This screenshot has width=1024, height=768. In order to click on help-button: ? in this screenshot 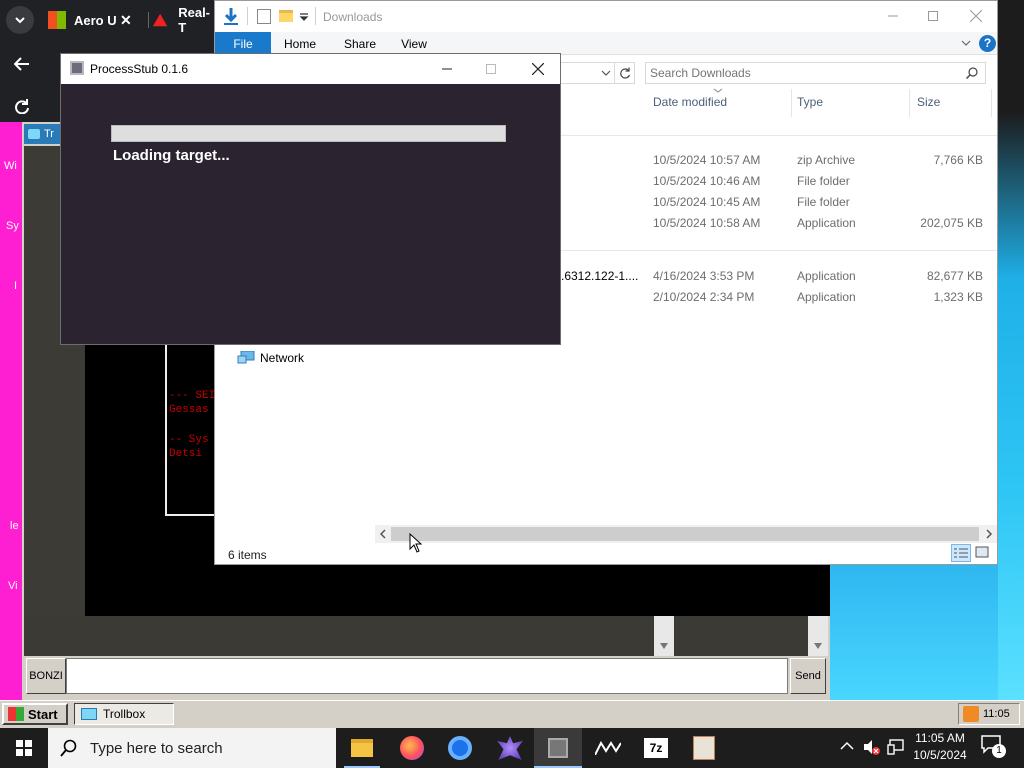, I will do `click(987, 43)`.